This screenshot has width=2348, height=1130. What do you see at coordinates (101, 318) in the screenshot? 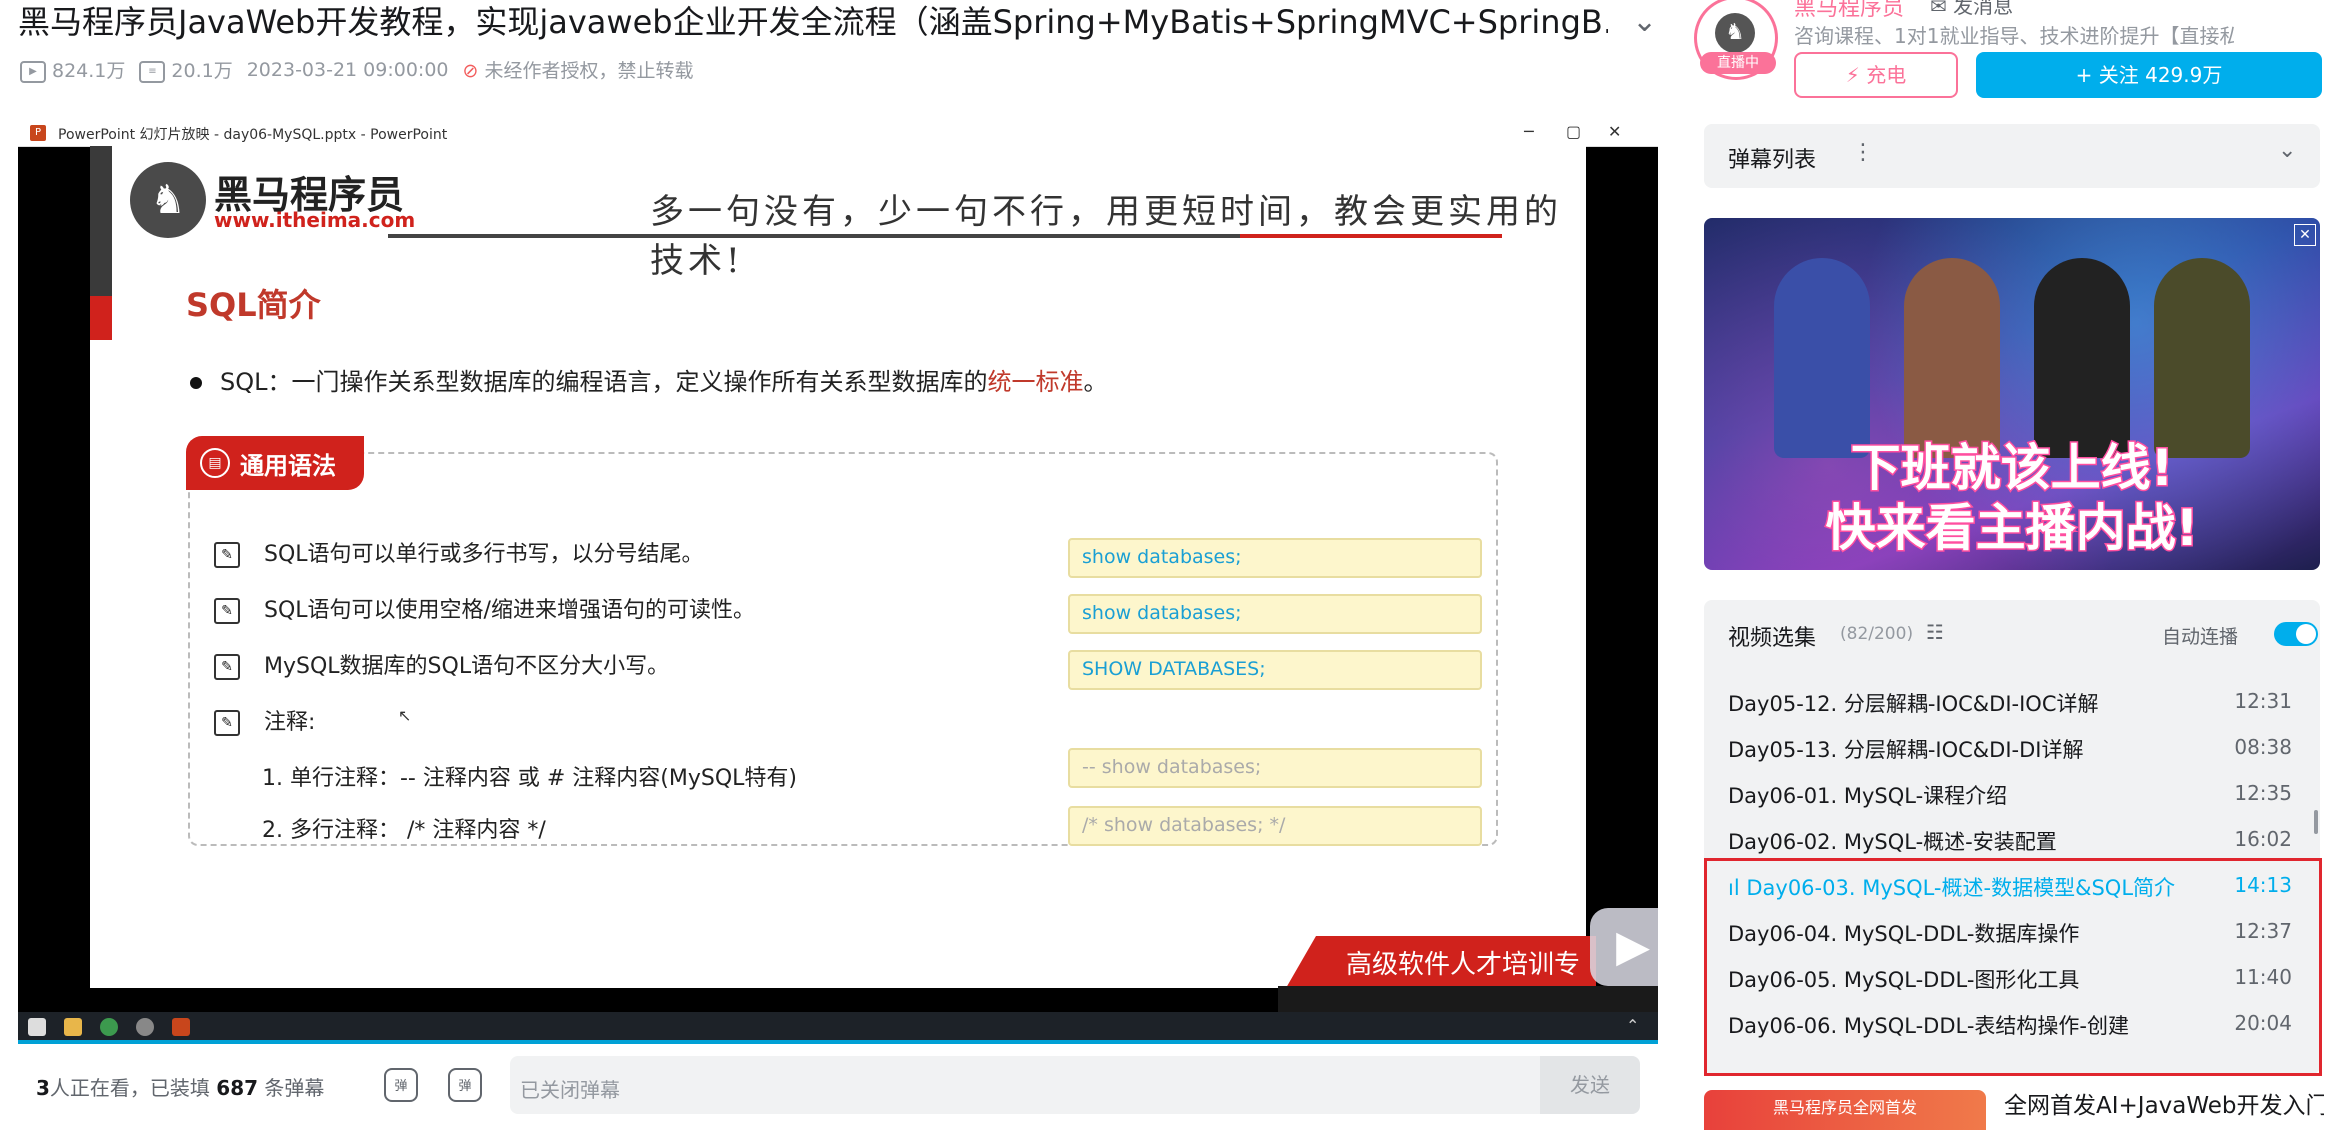
I see `slide-left-accent` at bounding box center [101, 318].